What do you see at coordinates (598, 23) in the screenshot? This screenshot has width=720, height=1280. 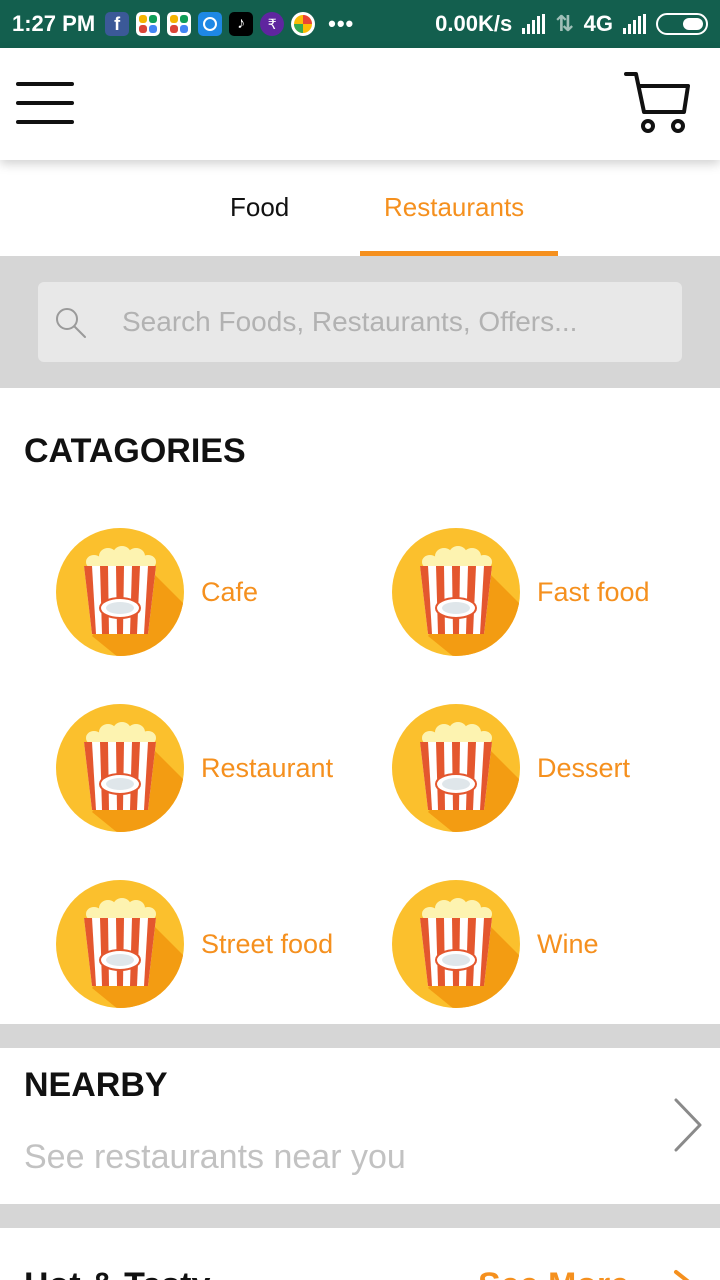 I see `network-type: 4G` at bounding box center [598, 23].